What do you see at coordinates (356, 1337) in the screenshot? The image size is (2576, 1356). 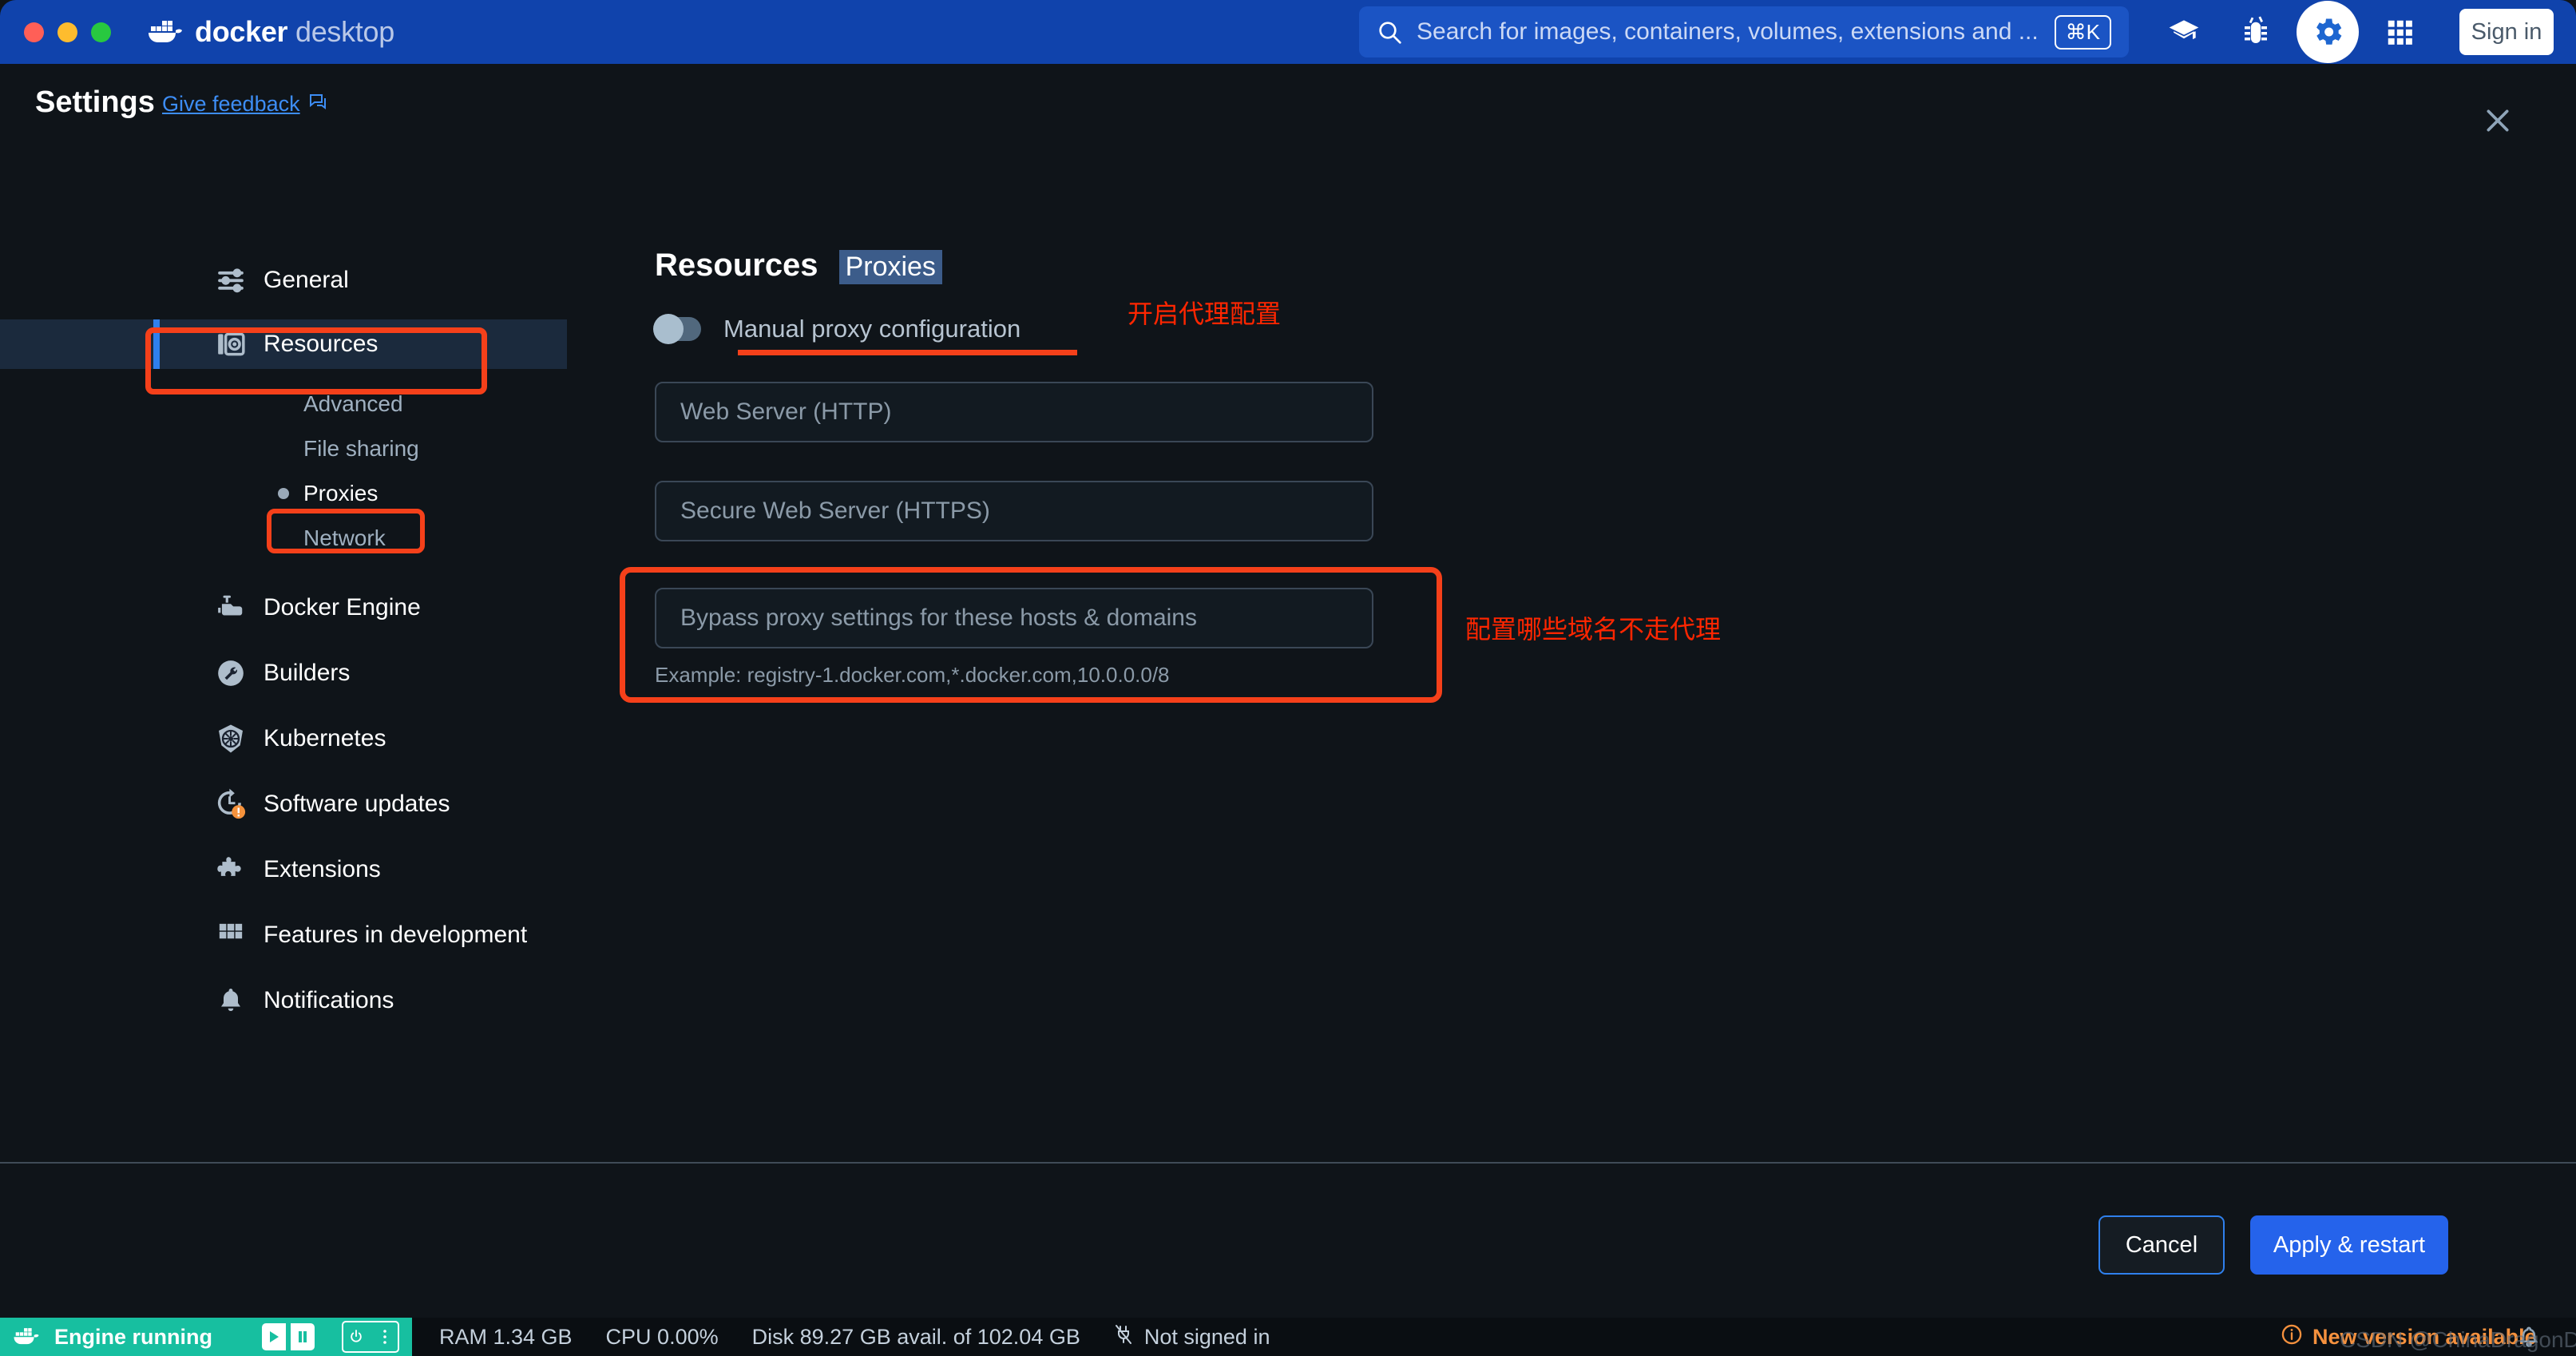 I see `power-icon` at bounding box center [356, 1337].